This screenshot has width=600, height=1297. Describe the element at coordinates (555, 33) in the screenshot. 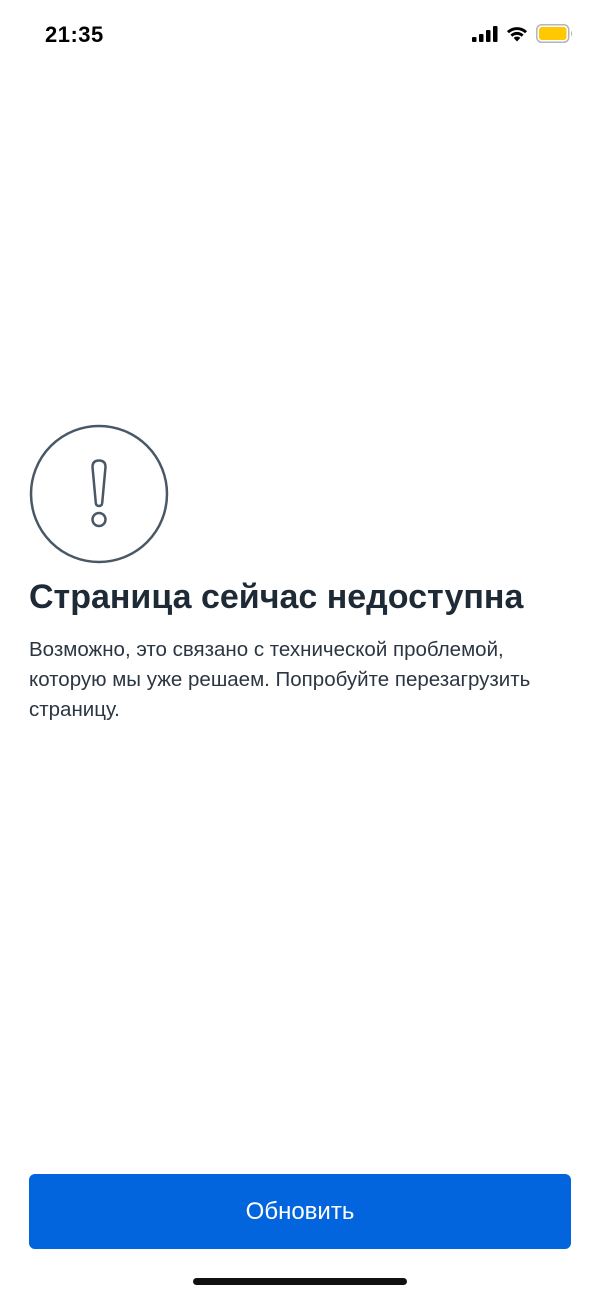

I see `battery-icon` at that location.